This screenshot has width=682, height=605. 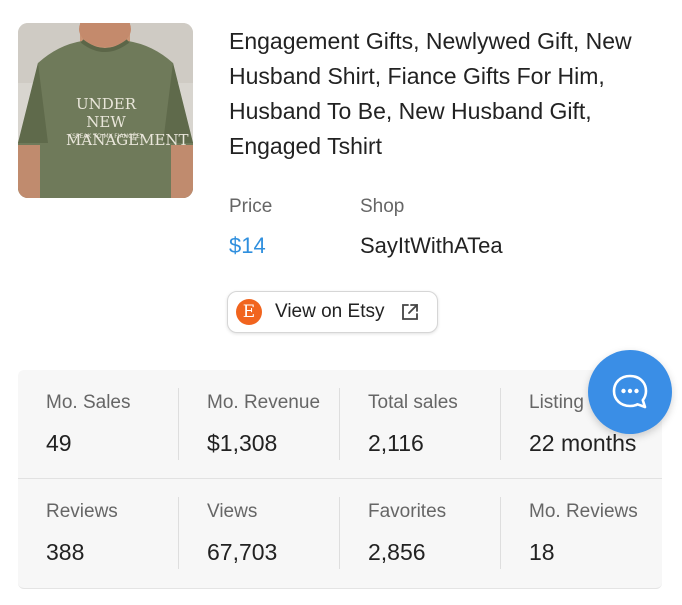 What do you see at coordinates (127, 122) in the screenshot?
I see `shirt-print-main: UNDER NEW MANAGEMENT` at bounding box center [127, 122].